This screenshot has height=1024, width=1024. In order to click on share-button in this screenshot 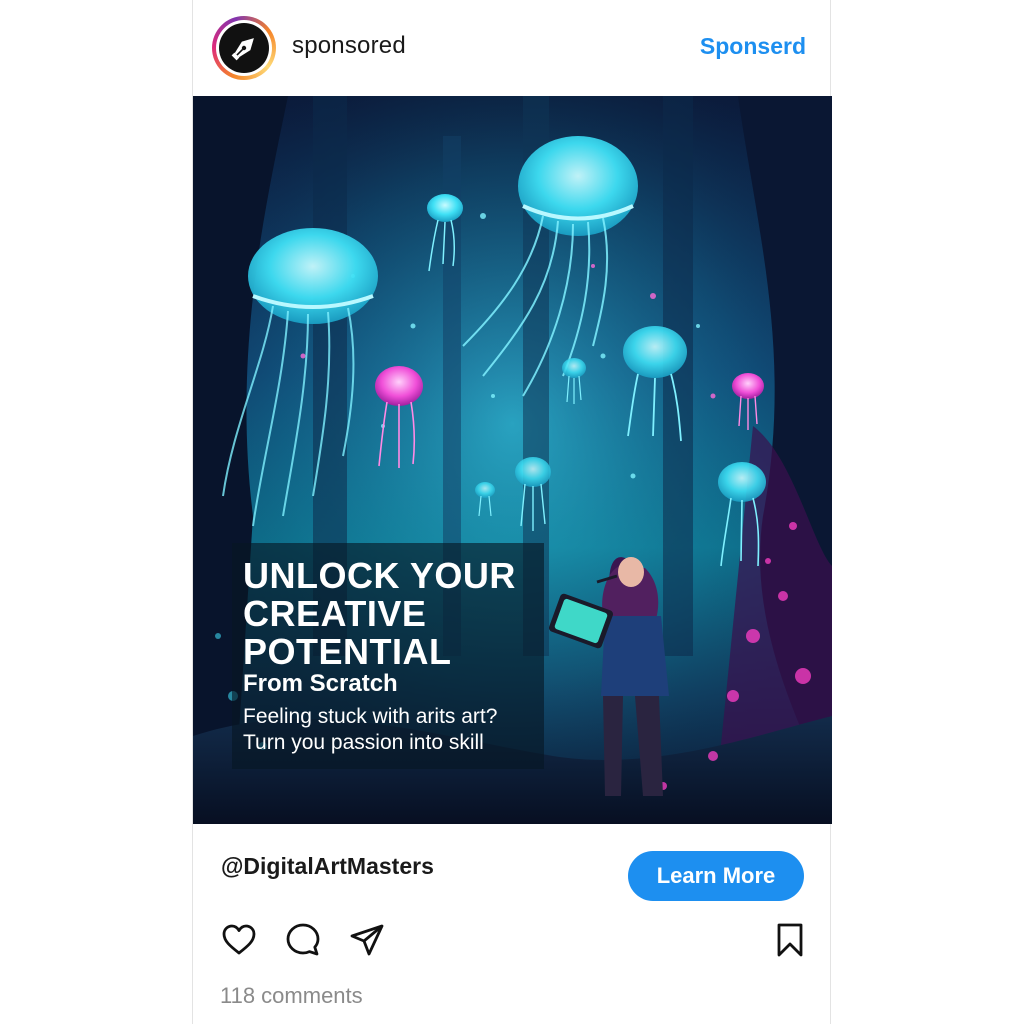, I will do `click(367, 940)`.